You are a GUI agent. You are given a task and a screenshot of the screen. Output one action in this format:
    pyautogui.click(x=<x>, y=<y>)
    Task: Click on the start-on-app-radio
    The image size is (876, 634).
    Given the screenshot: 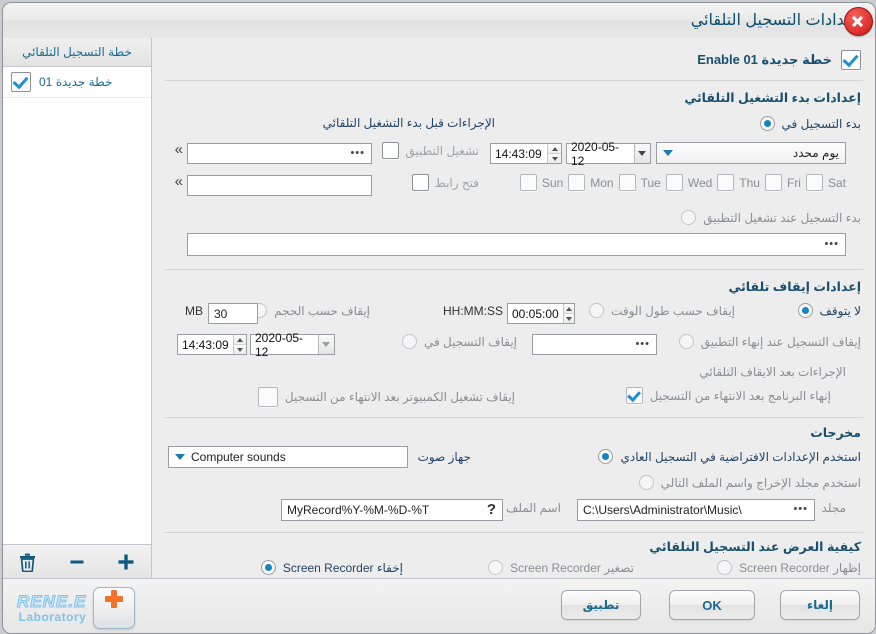 What is the action you would take?
    pyautogui.click(x=689, y=217)
    